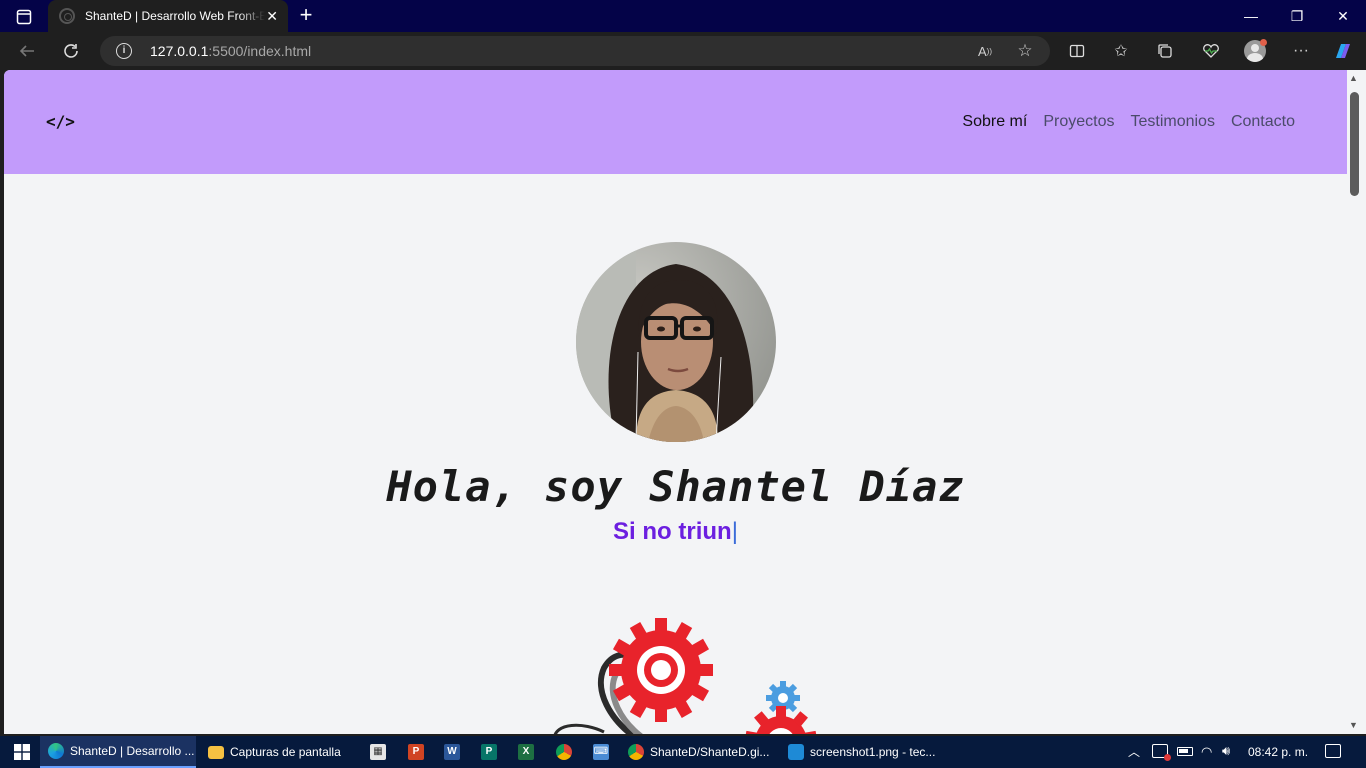 Image resolution: width=1366 pixels, height=768 pixels. Describe the element at coordinates (564, 752) in the screenshot. I see `chrome-app-icon` at that location.